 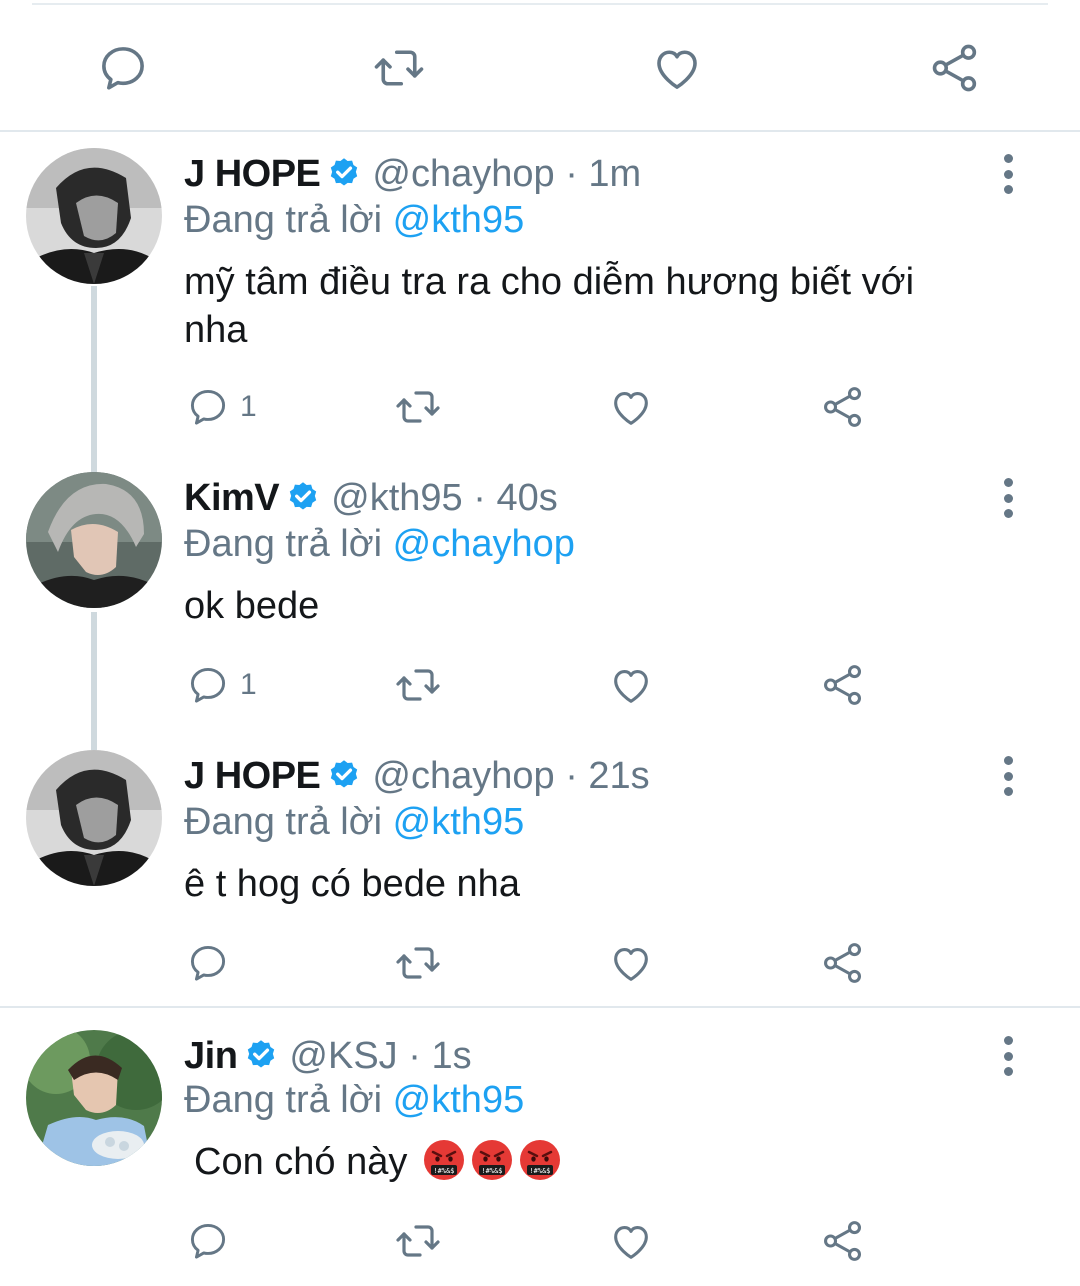 I want to click on replying-to: Đang trả lời @chayhop, so click(x=379, y=544).